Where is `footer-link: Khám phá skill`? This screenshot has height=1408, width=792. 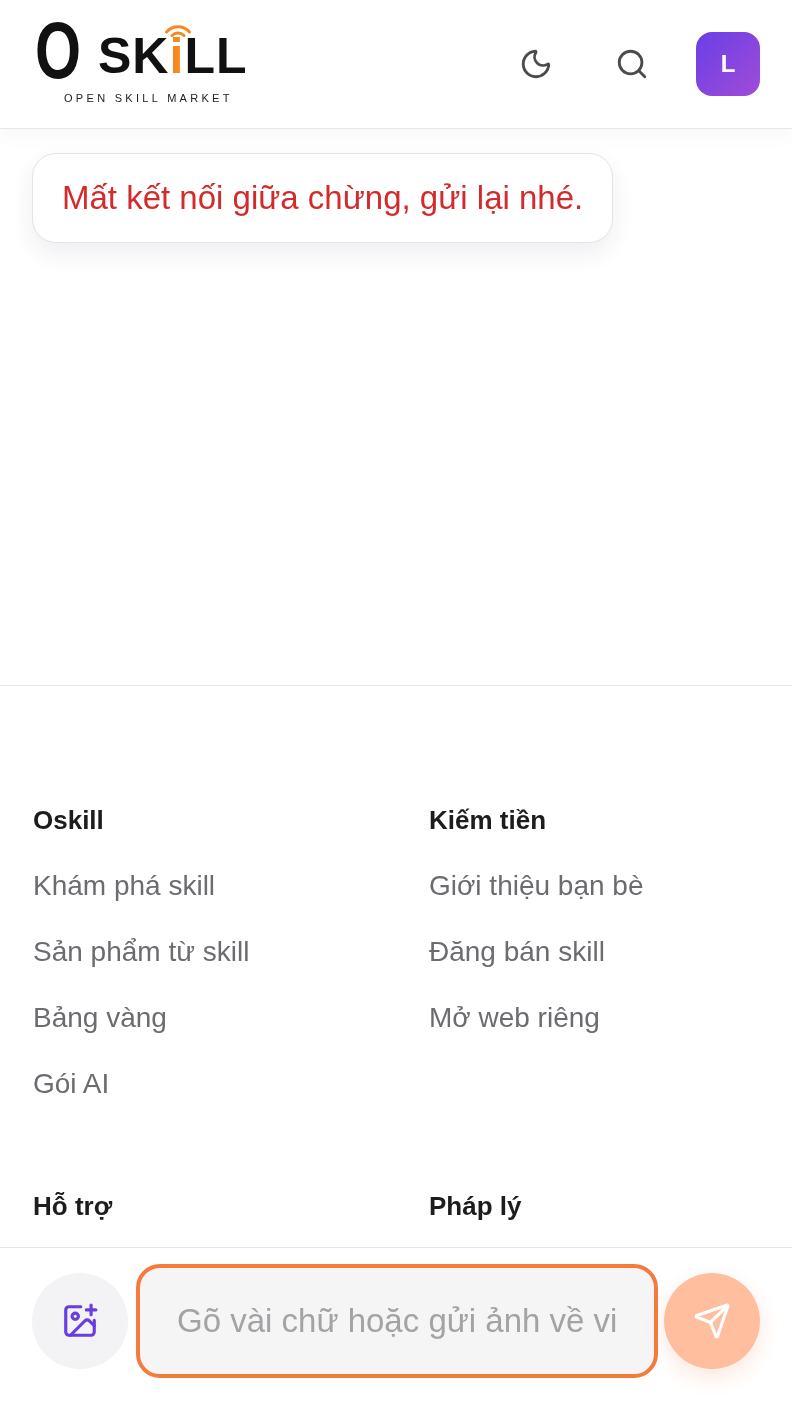
footer-link: Khám phá skill is located at coordinates (124, 886).